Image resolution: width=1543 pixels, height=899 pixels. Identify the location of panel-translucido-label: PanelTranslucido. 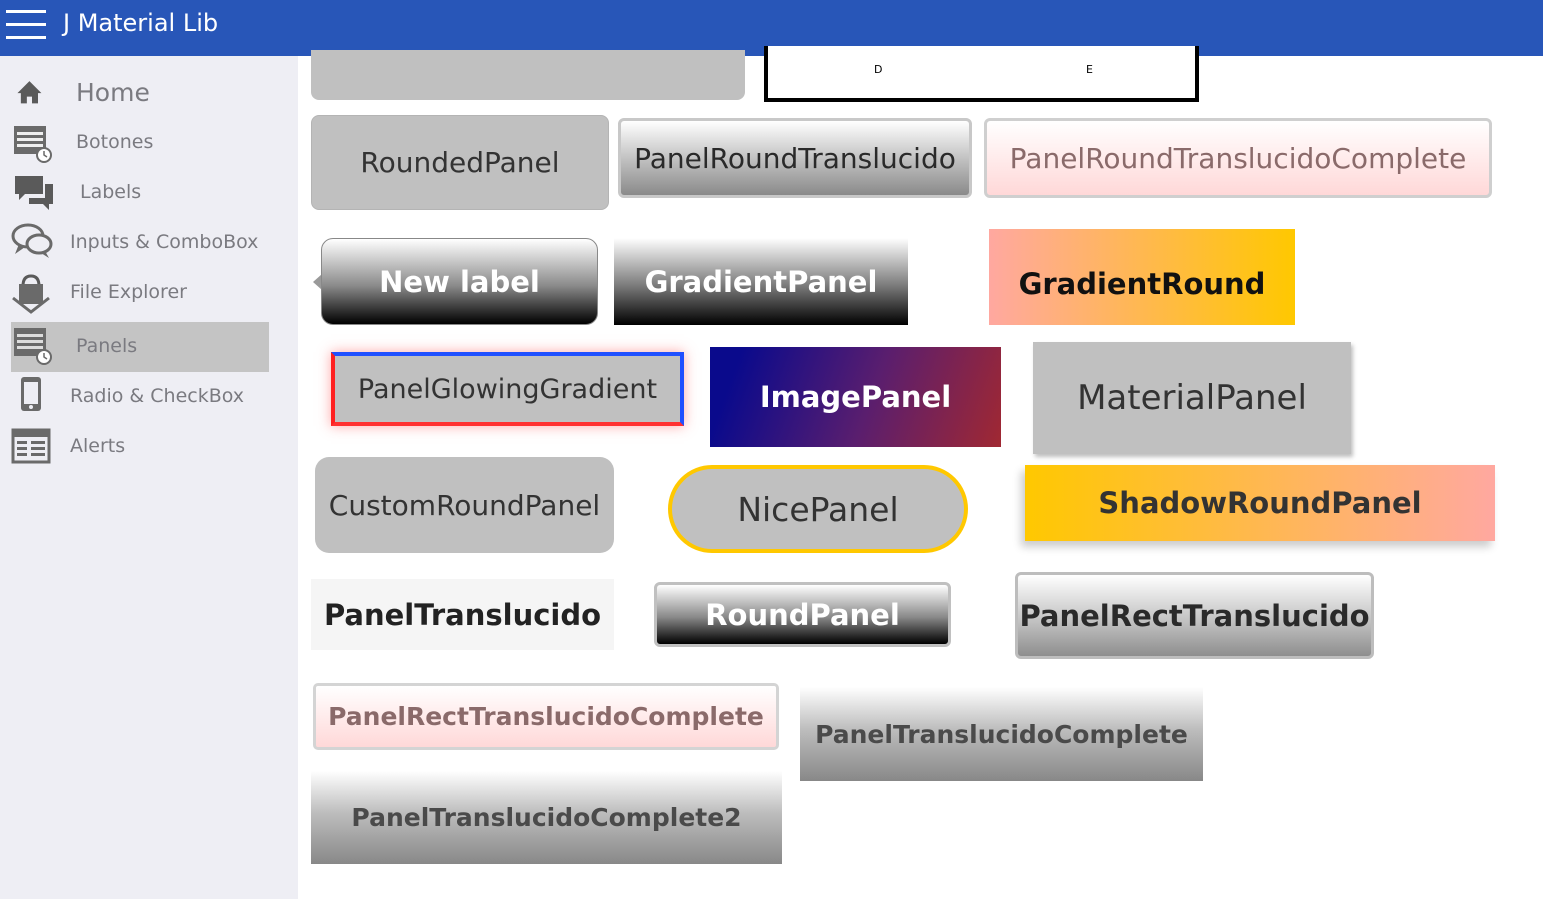
(462, 614).